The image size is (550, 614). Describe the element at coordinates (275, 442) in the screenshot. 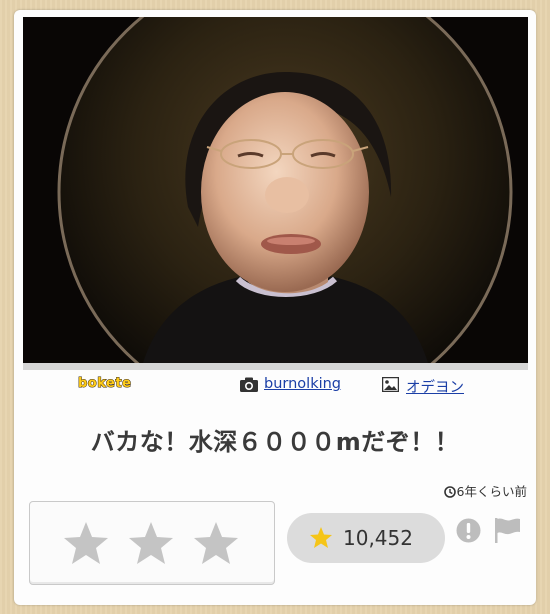

I see `boke-caption: バカな！水深６０００mだぞ！！` at that location.